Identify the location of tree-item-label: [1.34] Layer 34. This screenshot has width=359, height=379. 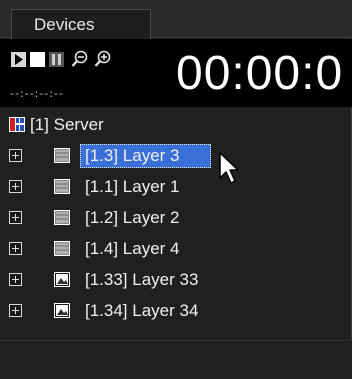
(142, 310).